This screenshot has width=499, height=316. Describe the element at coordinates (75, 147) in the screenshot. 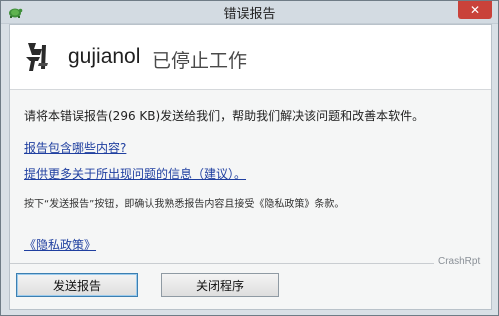

I see `report-contents-link: 报告包含哪些内容?` at that location.